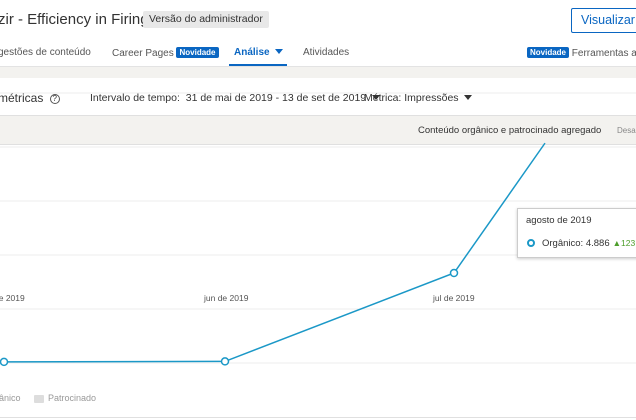 This screenshot has height=420, width=636. I want to click on tooltip-series: Orgânico: 4.886 ▲123, so click(588, 243).